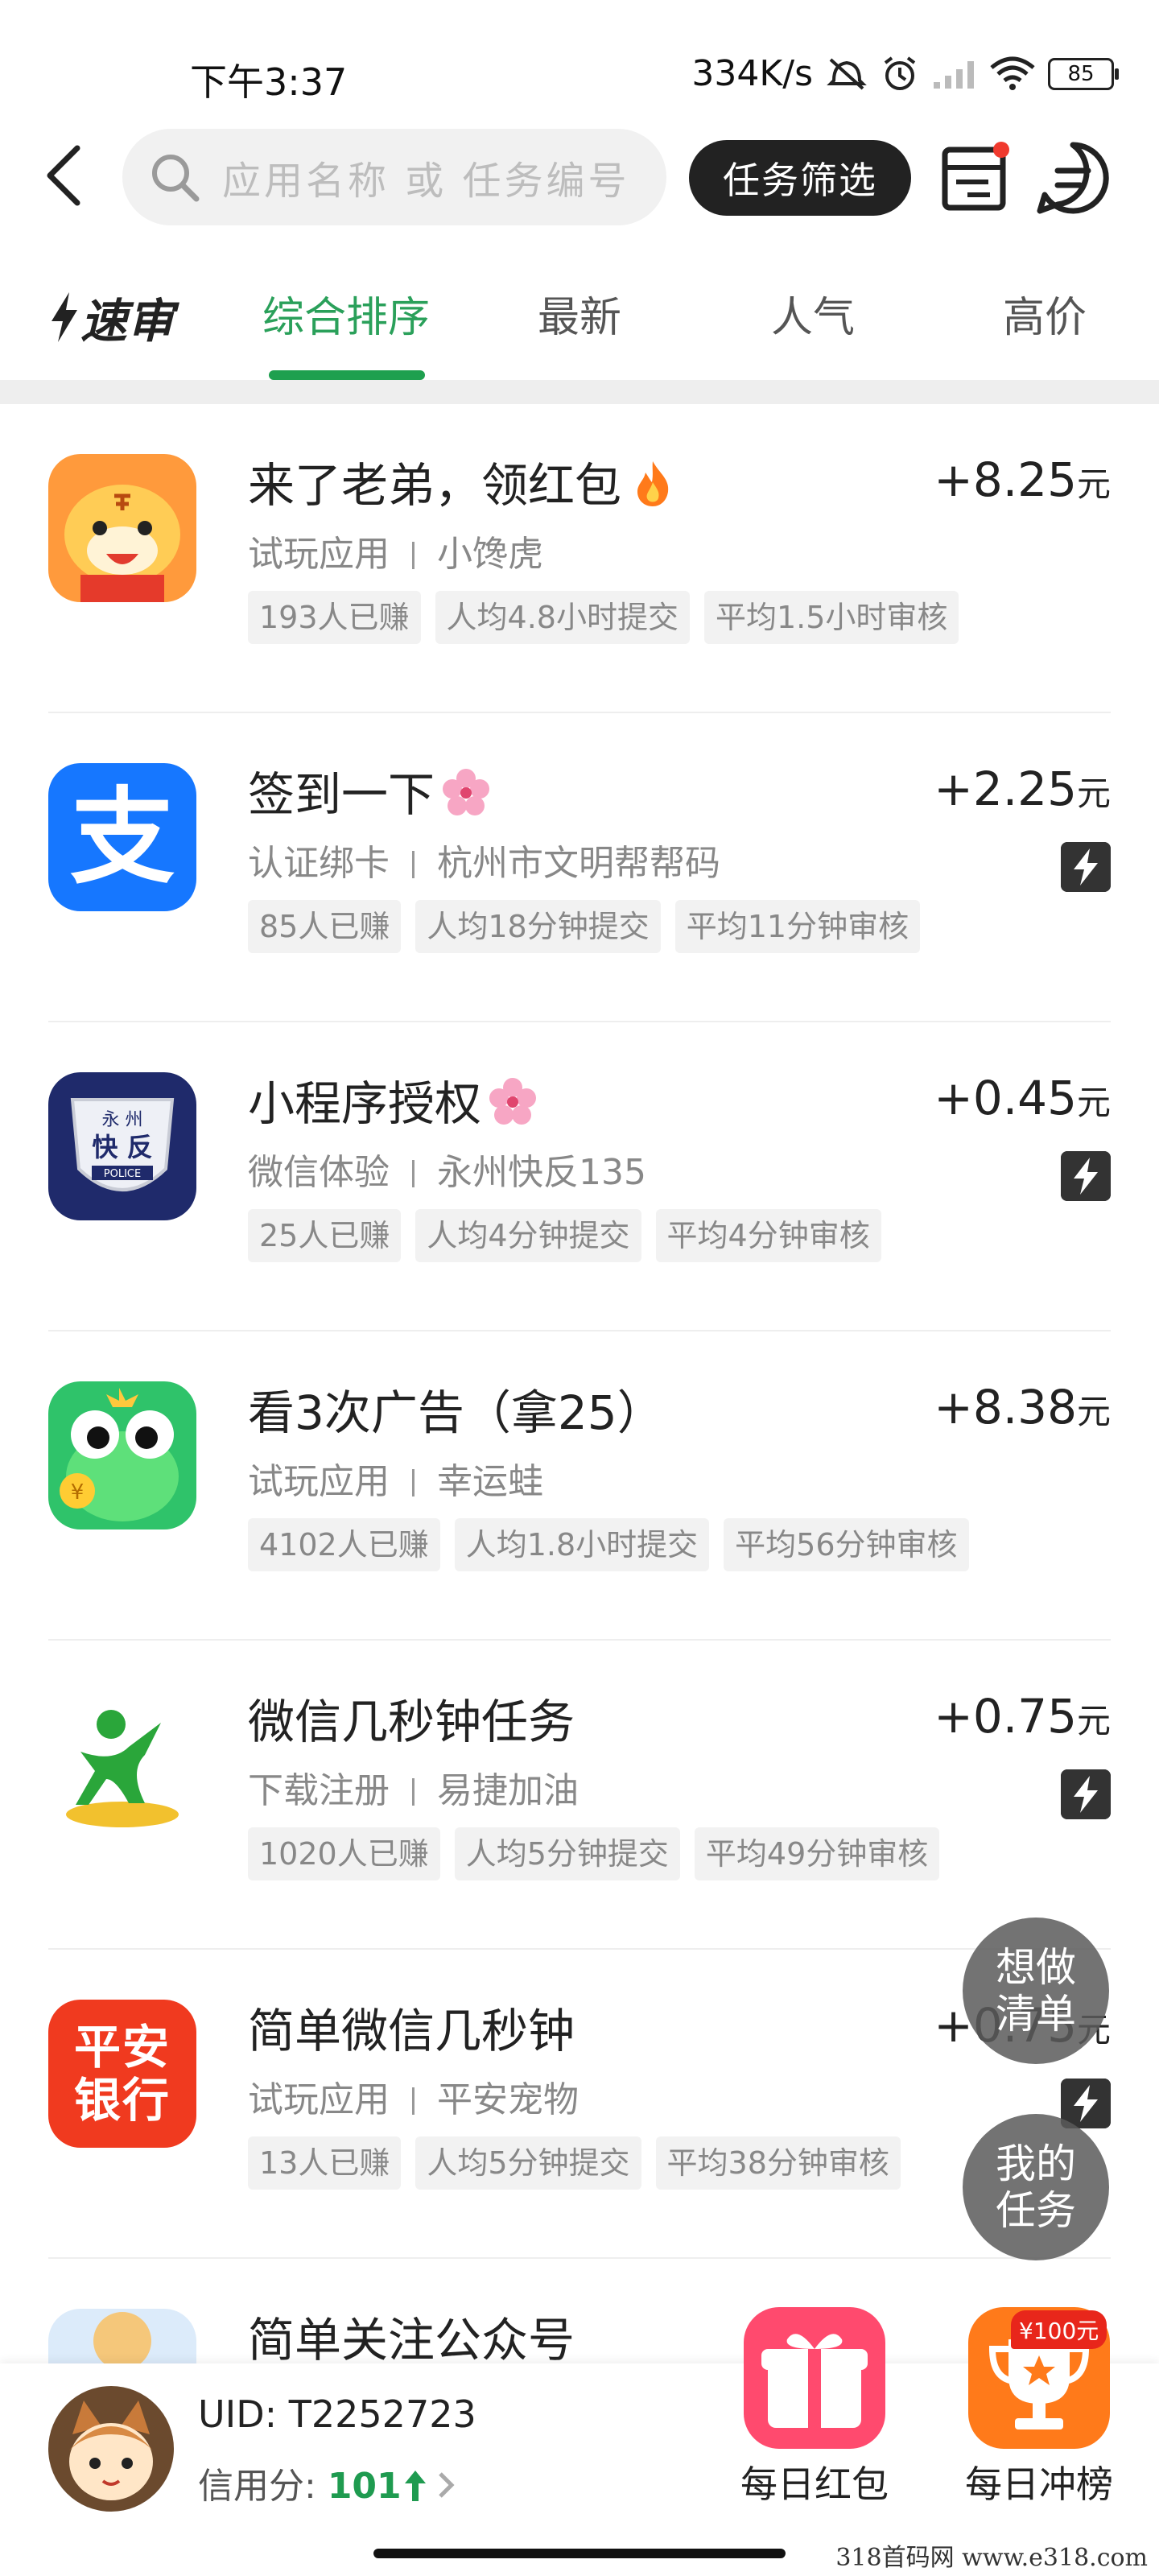 The image size is (1159, 2576). I want to click on pingan-logo-line: 银行, so click(122, 2100).